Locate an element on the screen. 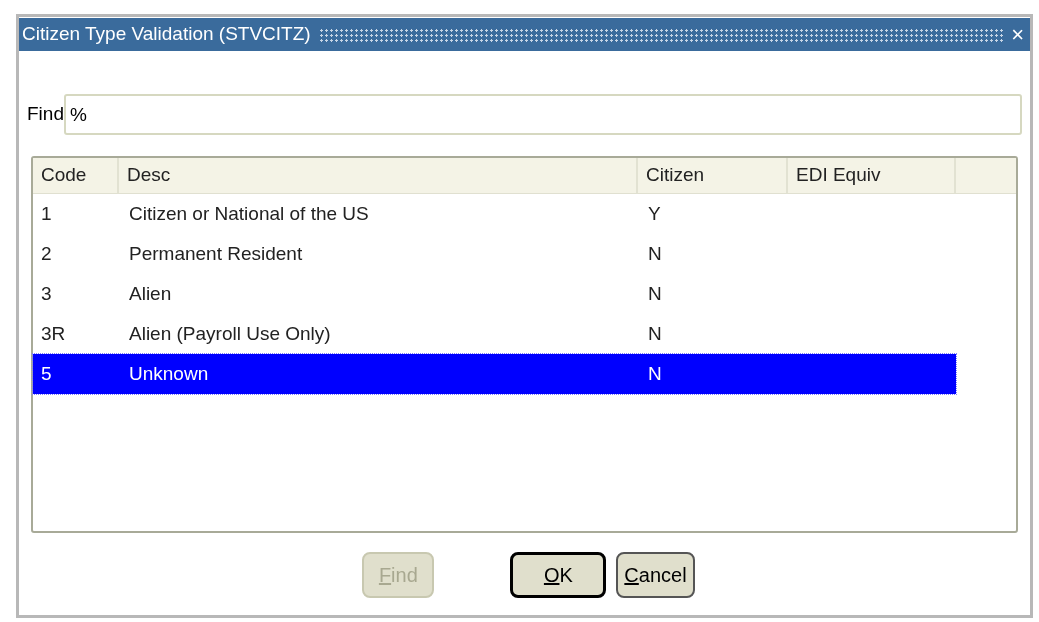 This screenshot has width=1039, height=622. table-cell-text: 2 is located at coordinates (46, 253).